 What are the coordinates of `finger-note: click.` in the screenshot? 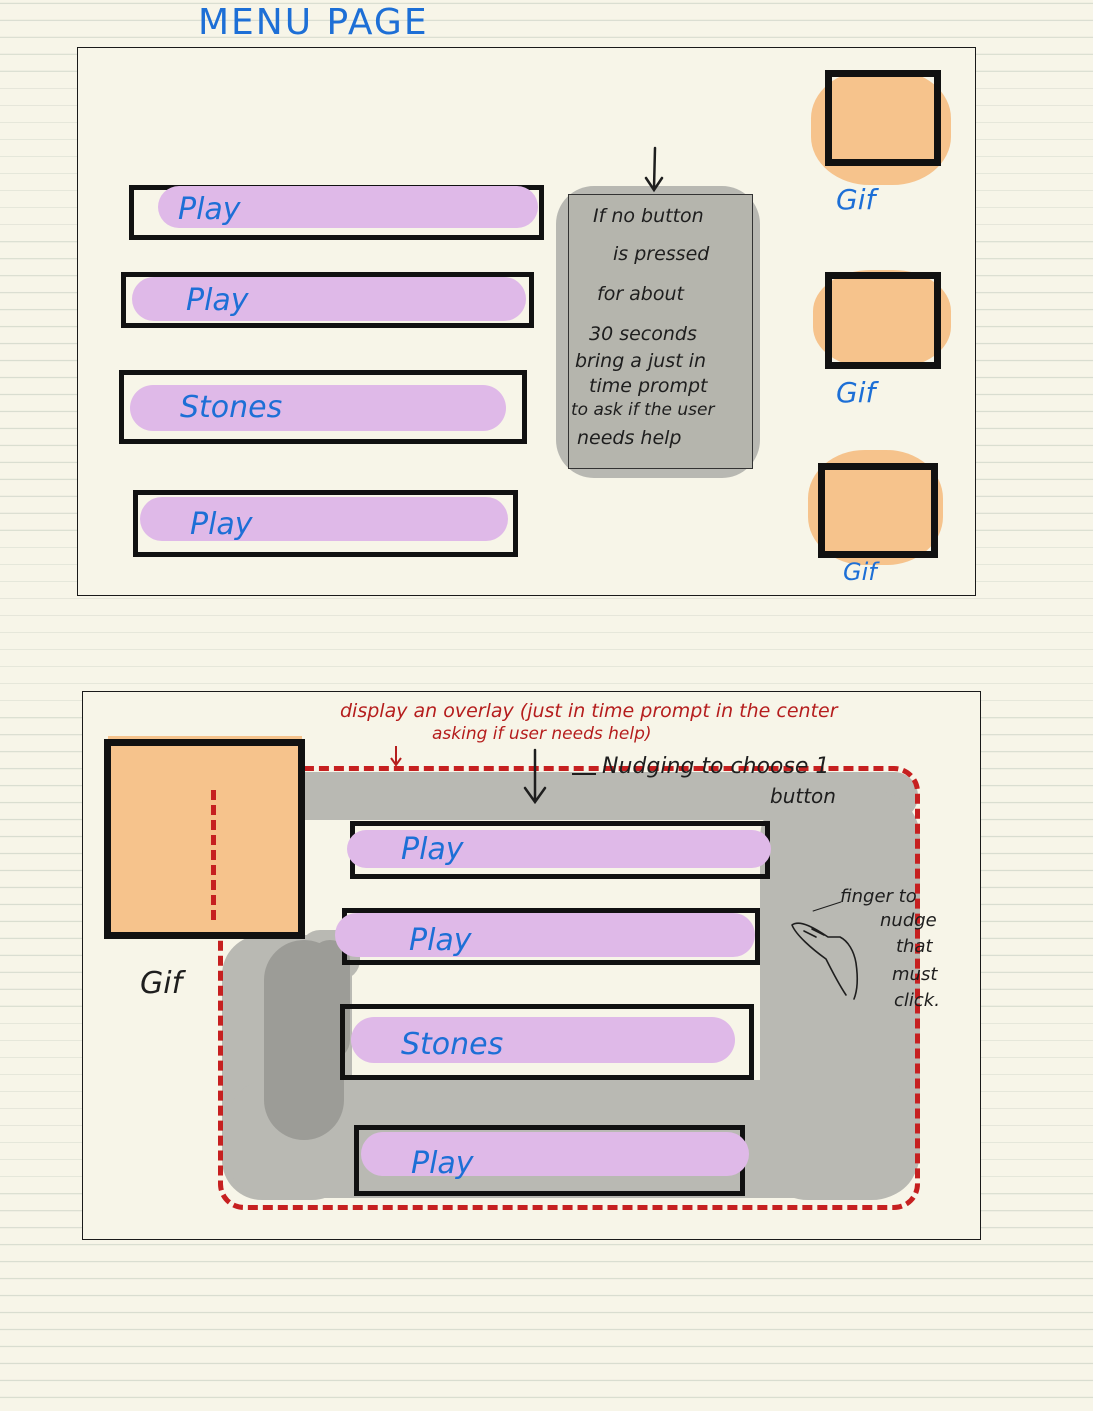 It's located at (917, 1000).